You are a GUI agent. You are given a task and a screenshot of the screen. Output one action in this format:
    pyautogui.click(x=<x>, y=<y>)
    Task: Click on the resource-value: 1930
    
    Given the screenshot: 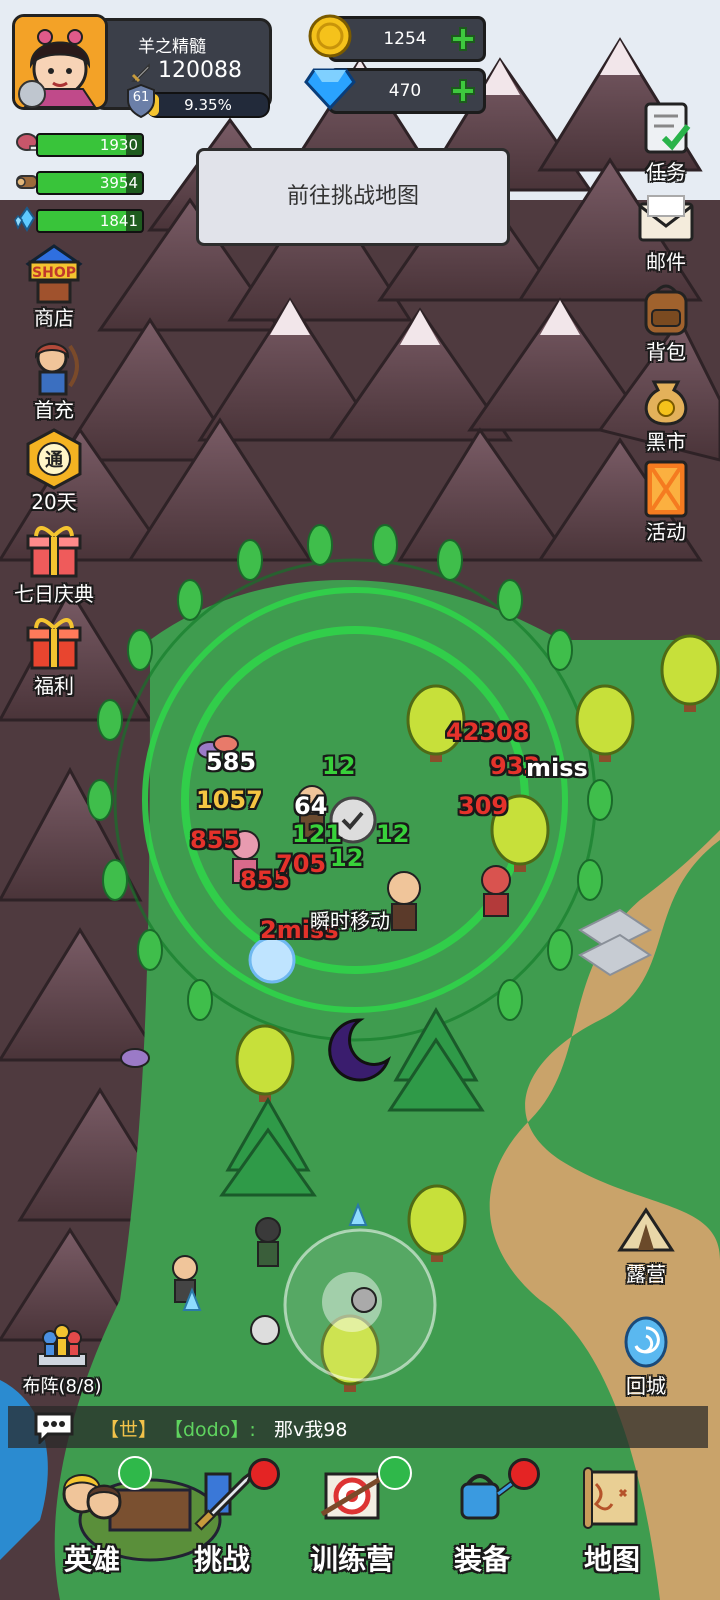 What is the action you would take?
    pyautogui.click(x=118, y=145)
    